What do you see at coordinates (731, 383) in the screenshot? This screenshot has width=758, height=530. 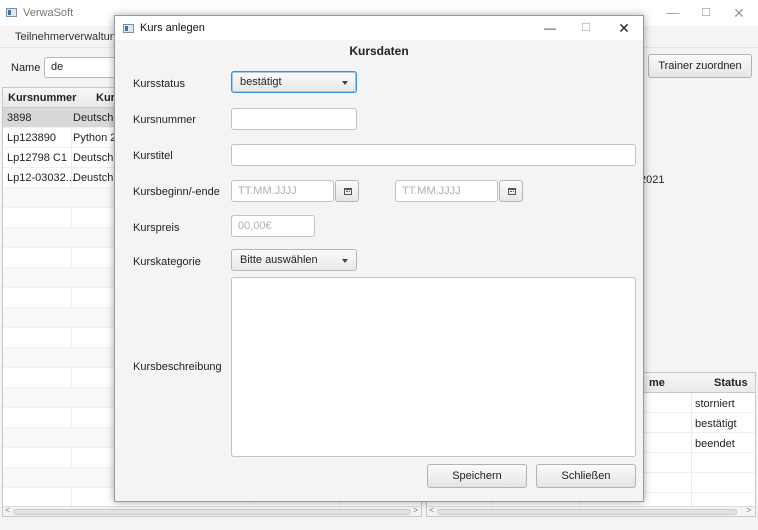 I see `column-header-status: Status` at bounding box center [731, 383].